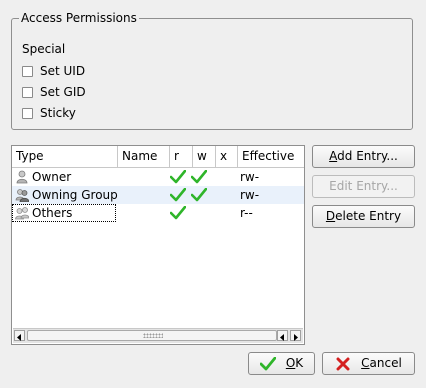 The image size is (426, 388). I want to click on table-row: Owning Group rw-, so click(158, 195).